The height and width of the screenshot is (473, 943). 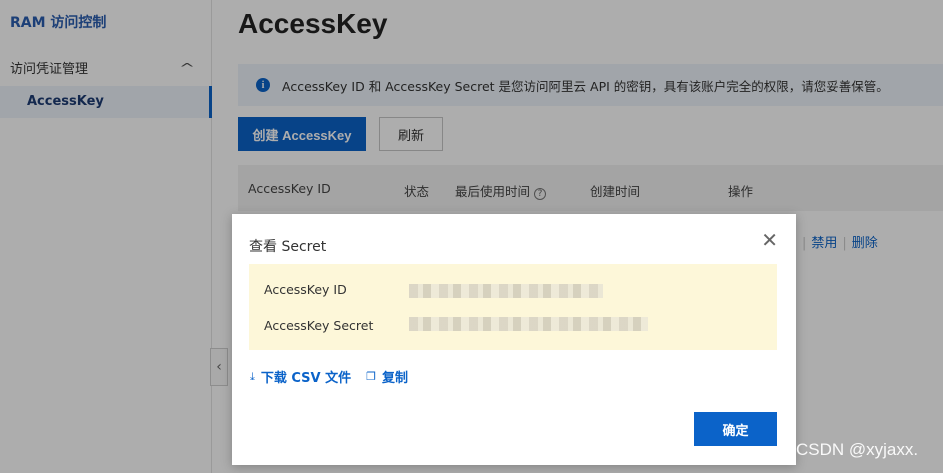 I want to click on accesskey-id-label: AccessKey ID, so click(x=305, y=289).